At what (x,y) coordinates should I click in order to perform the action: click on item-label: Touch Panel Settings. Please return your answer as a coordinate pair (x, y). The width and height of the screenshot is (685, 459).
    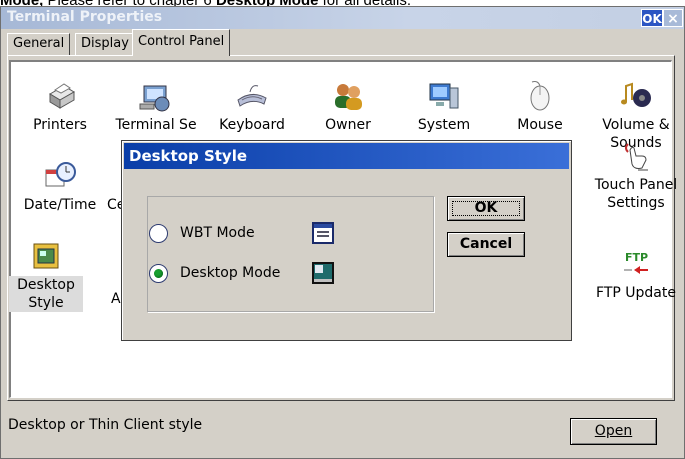
    Looking at the image, I should click on (636, 194).